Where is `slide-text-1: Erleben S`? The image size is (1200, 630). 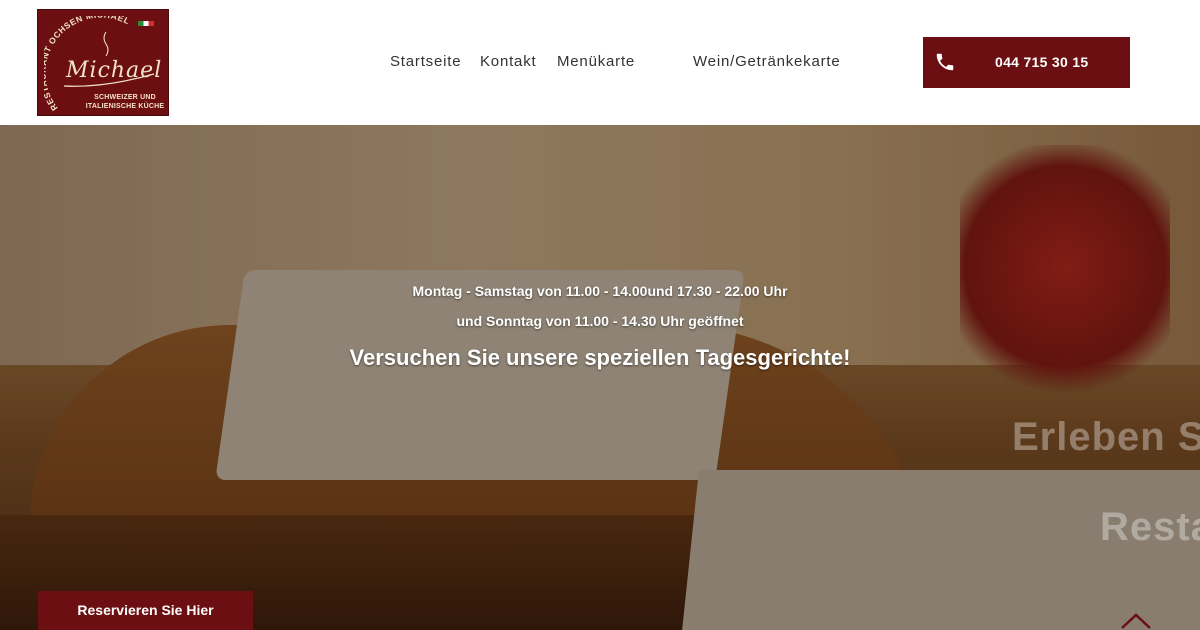
slide-text-1: Erleben S is located at coordinates (1106, 437).